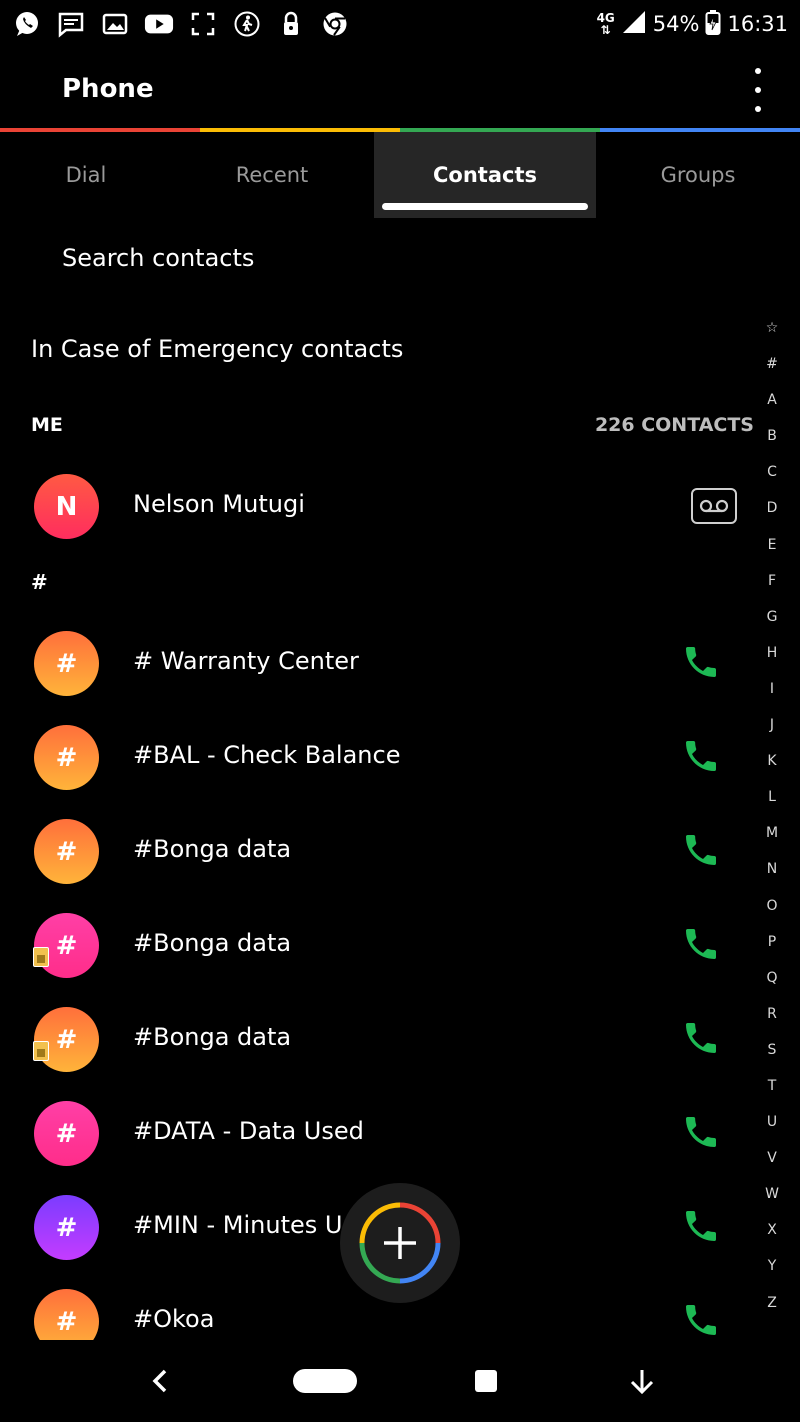  I want to click on tab-dial: Dial, so click(86, 175).